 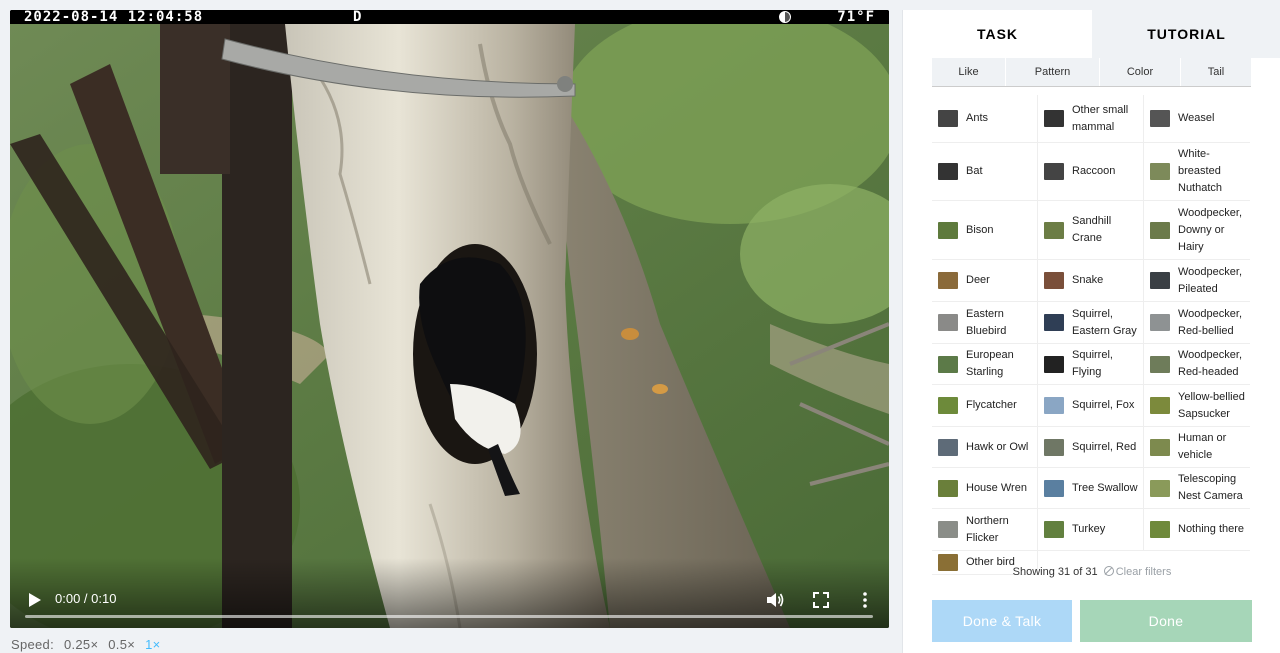 I want to click on species-hawk-or-owl: Hawk or Owl, so click(x=985, y=447).